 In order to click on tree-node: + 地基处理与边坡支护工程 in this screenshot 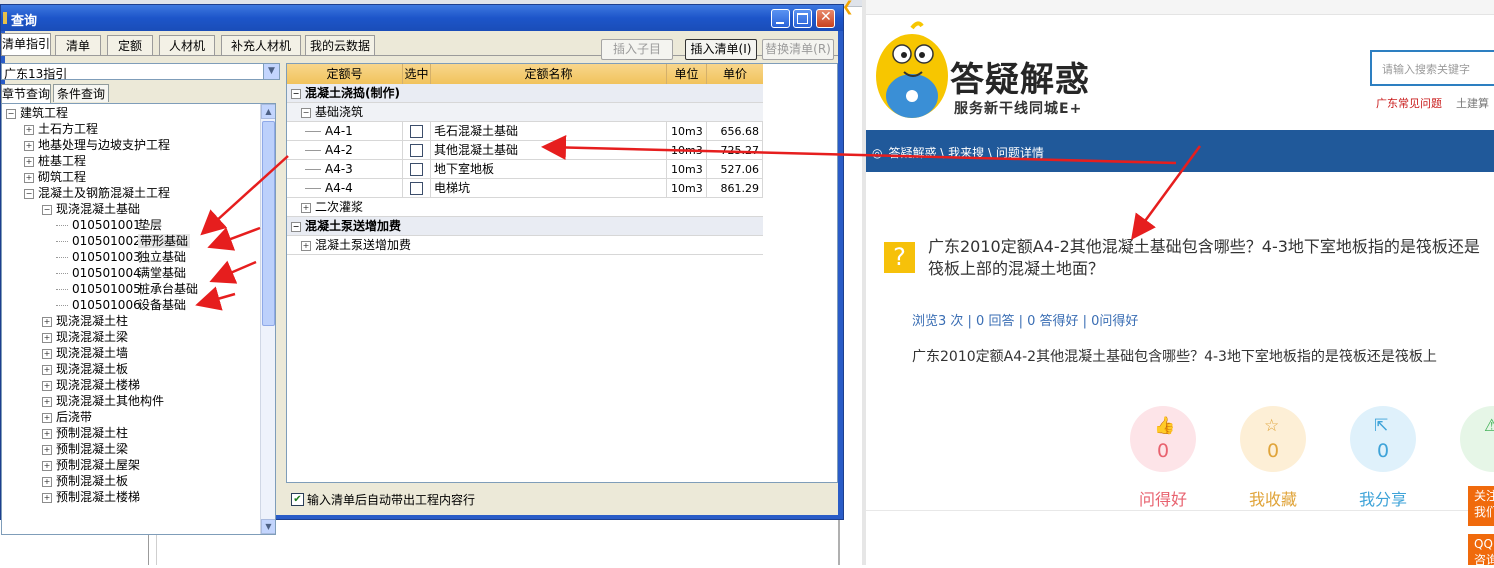, I will do `click(97, 145)`.